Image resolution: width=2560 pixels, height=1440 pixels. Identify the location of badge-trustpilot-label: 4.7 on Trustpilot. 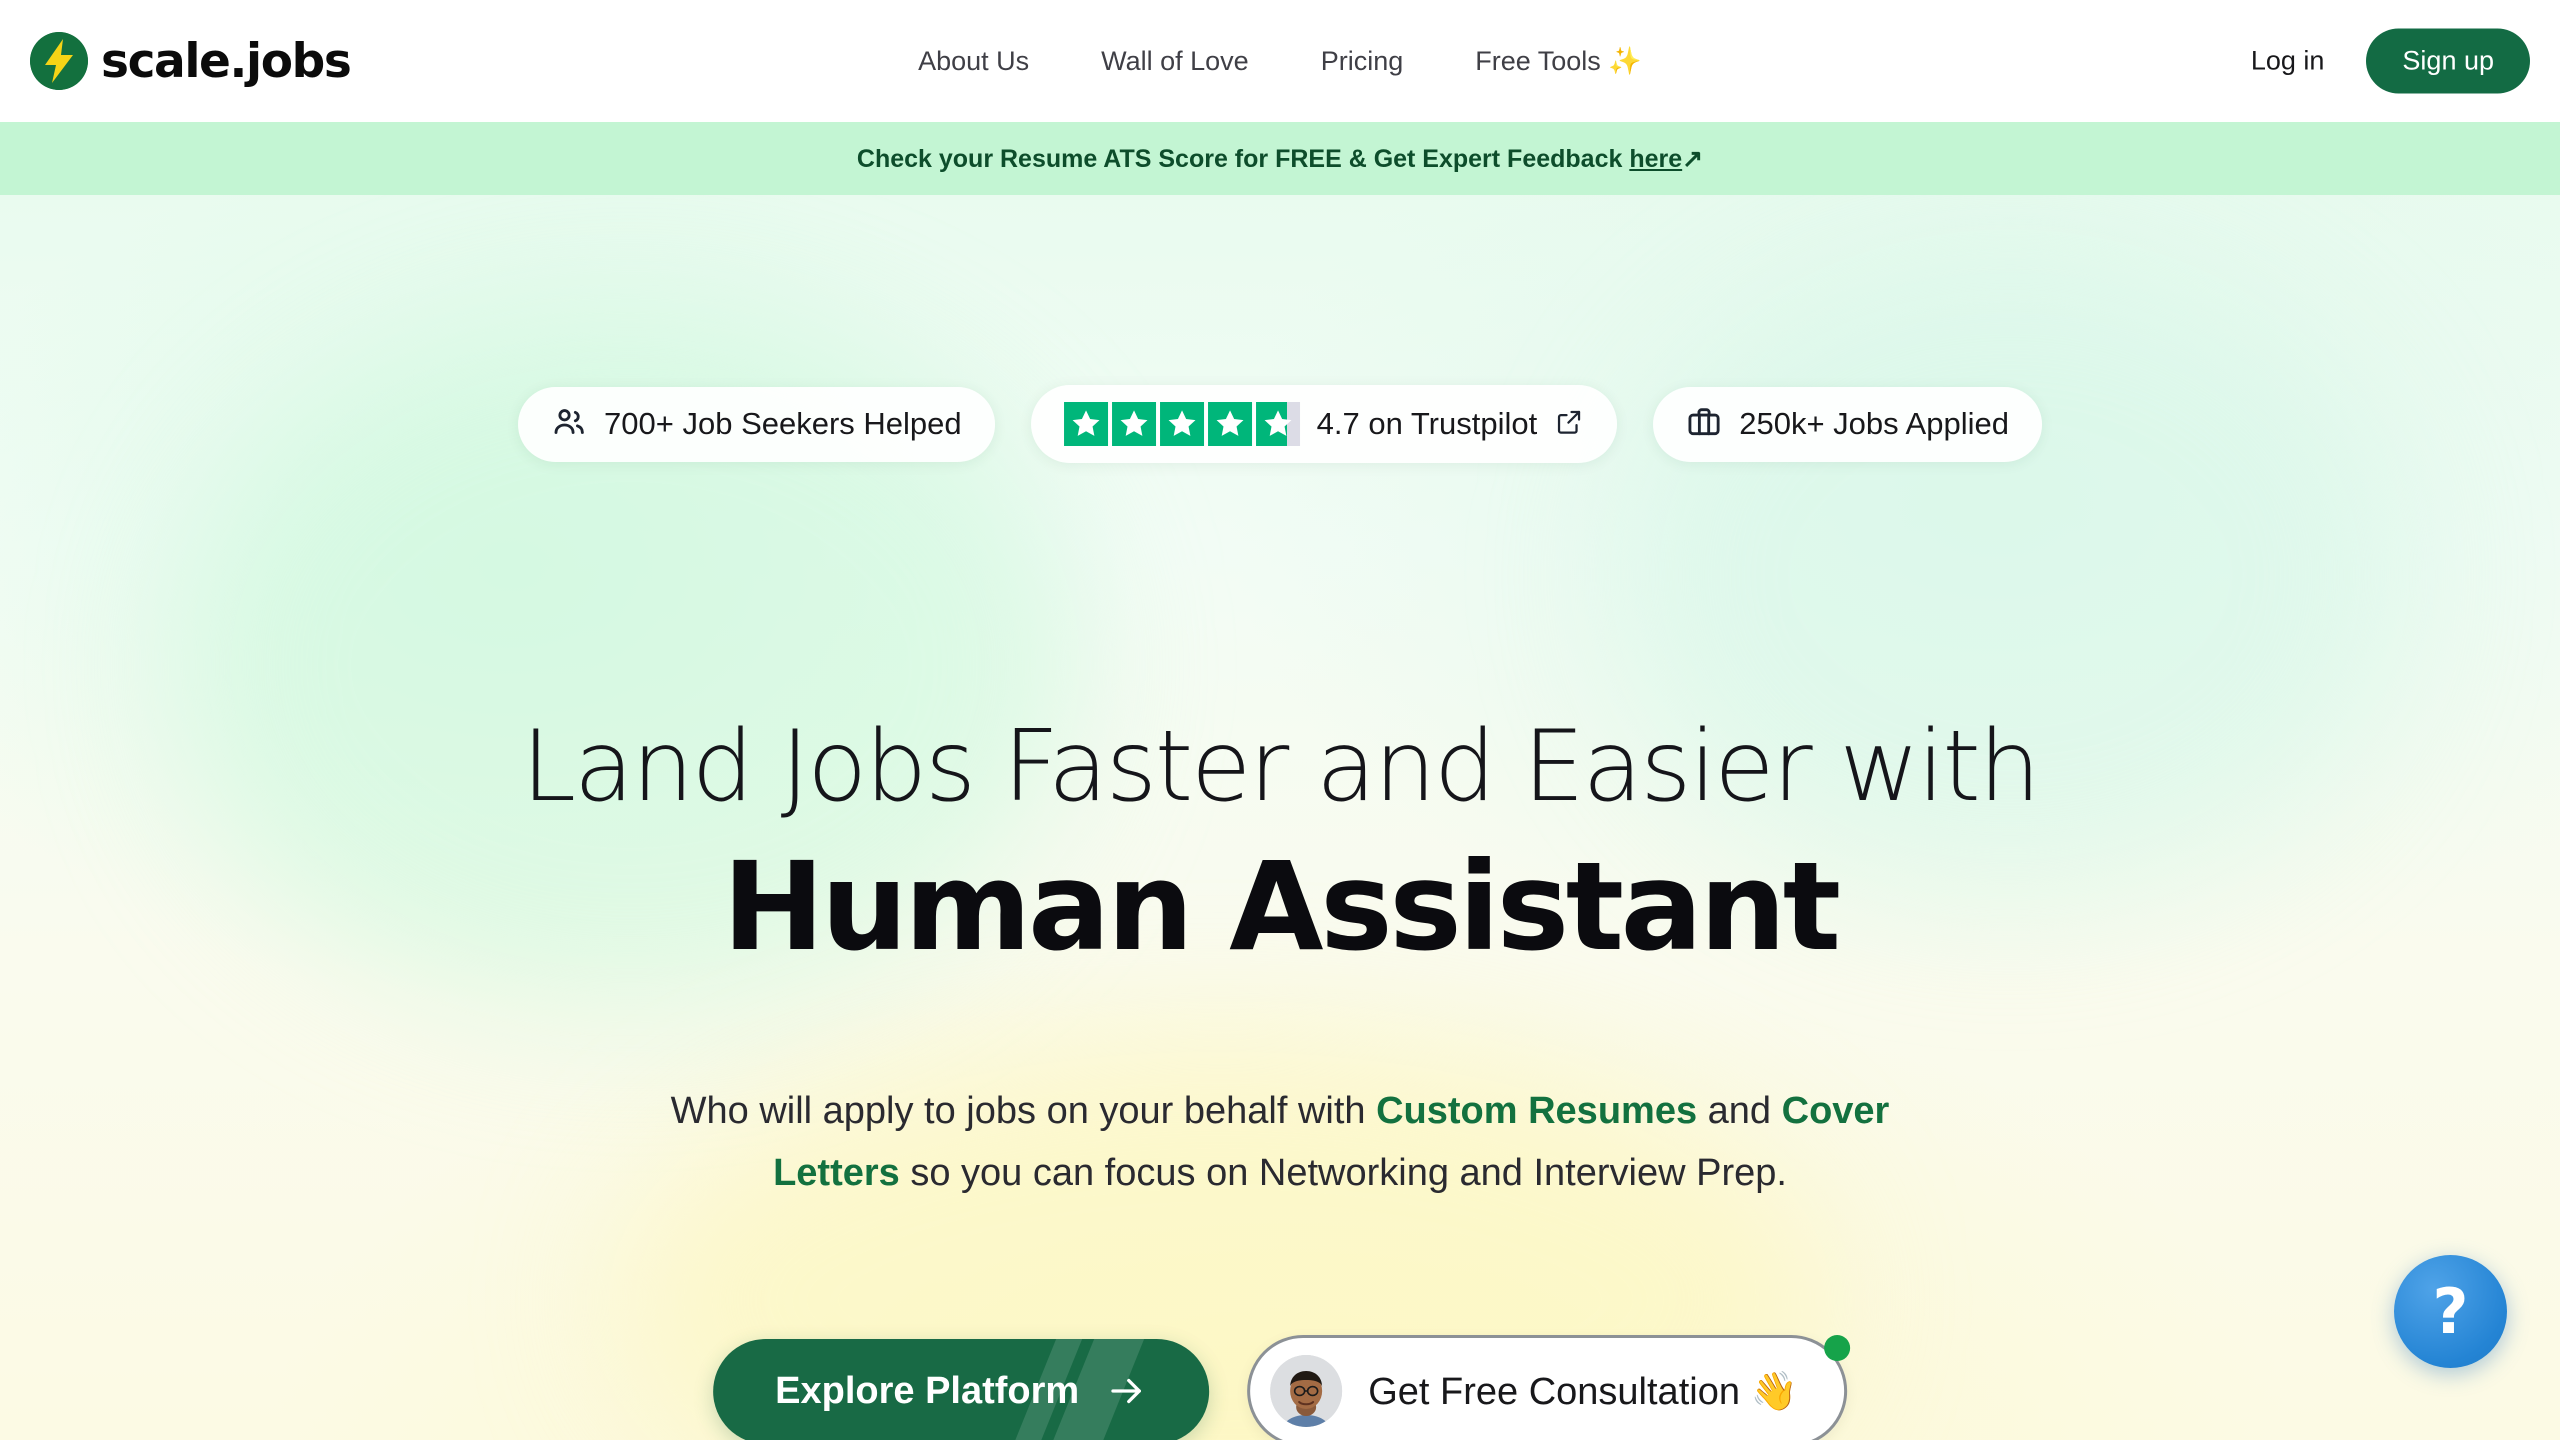
(1427, 423).